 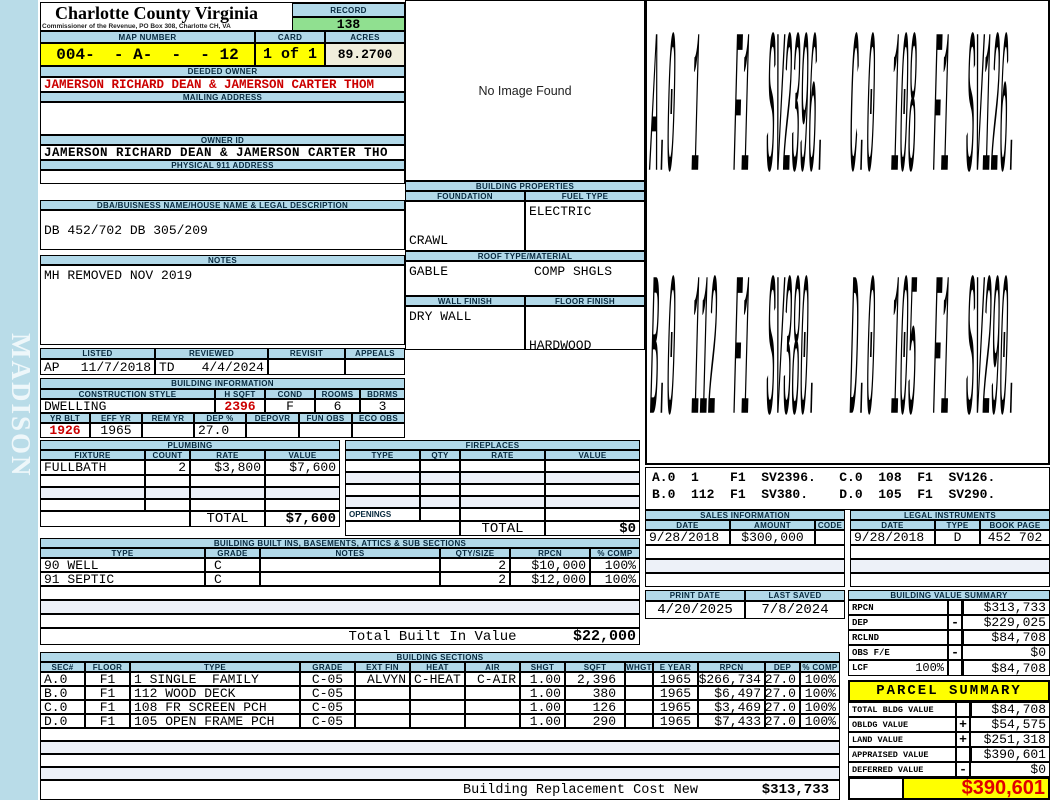 I want to click on vs-op, so click(x=955, y=637).